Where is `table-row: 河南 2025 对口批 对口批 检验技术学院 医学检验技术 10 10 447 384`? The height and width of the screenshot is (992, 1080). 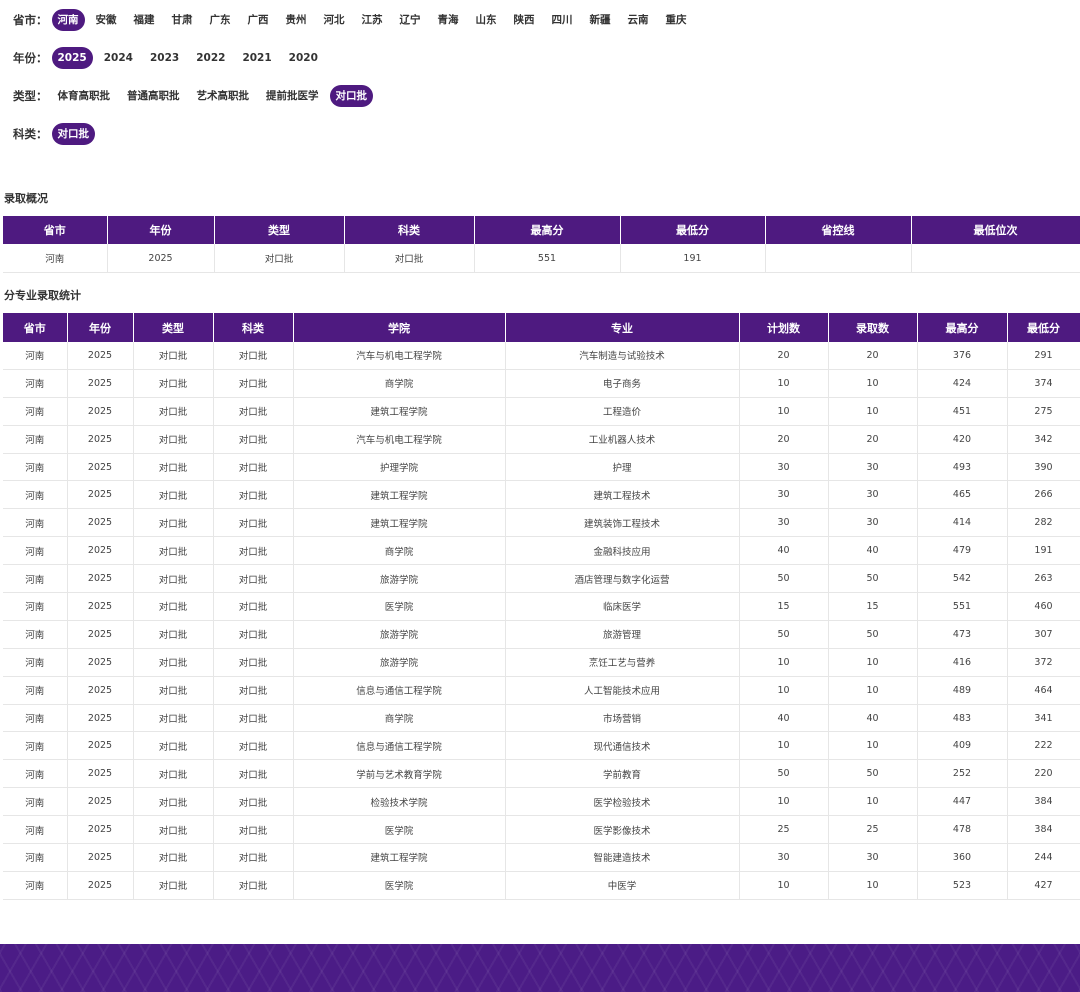 table-row: 河南 2025 对口批 对口批 检验技术学院 医学检验技术 10 10 447 384 is located at coordinates (541, 802).